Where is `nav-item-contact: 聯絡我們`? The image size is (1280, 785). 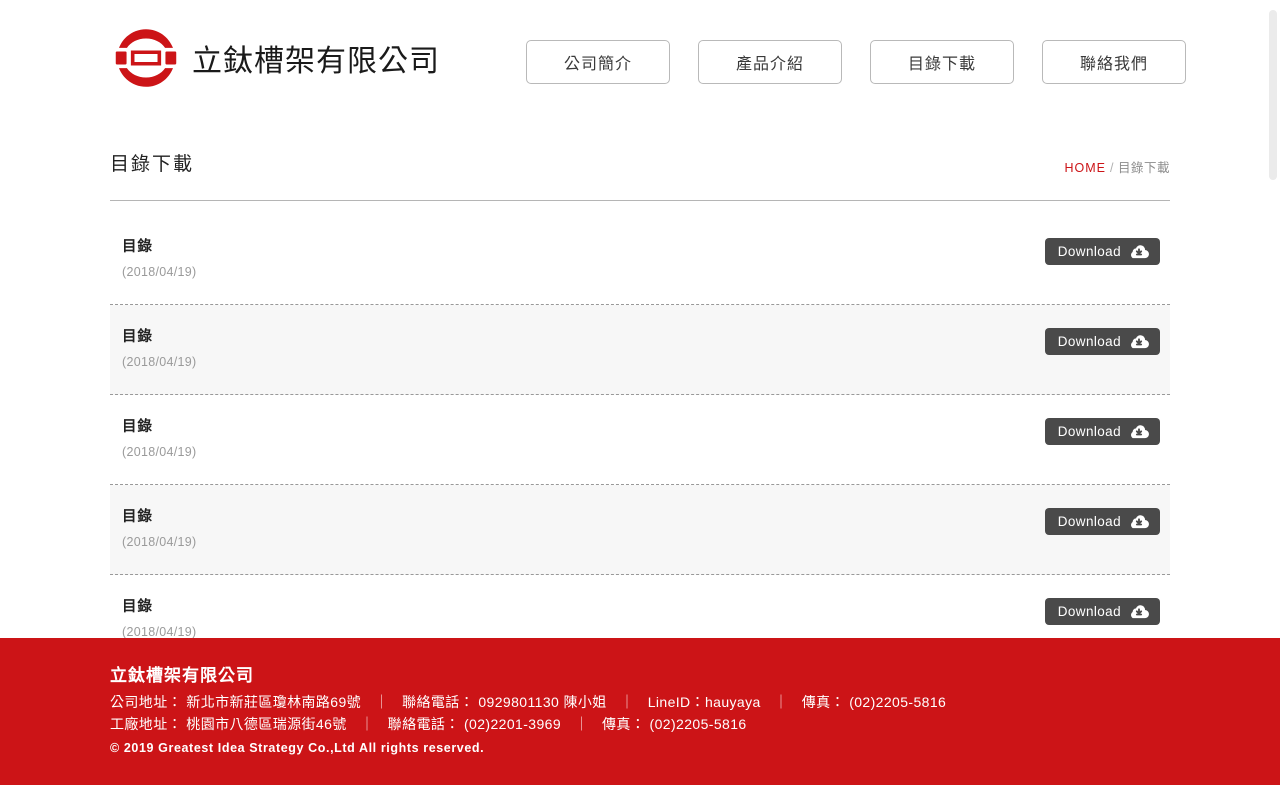
nav-item-contact: 聯絡我們 is located at coordinates (1114, 62).